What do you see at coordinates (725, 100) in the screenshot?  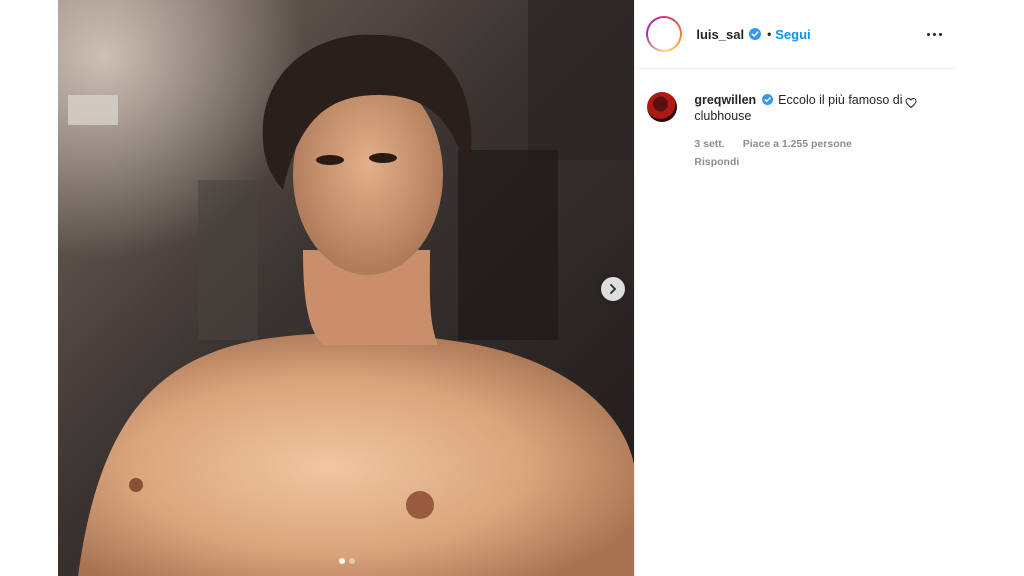 I see `commenter-username: greqwillen` at bounding box center [725, 100].